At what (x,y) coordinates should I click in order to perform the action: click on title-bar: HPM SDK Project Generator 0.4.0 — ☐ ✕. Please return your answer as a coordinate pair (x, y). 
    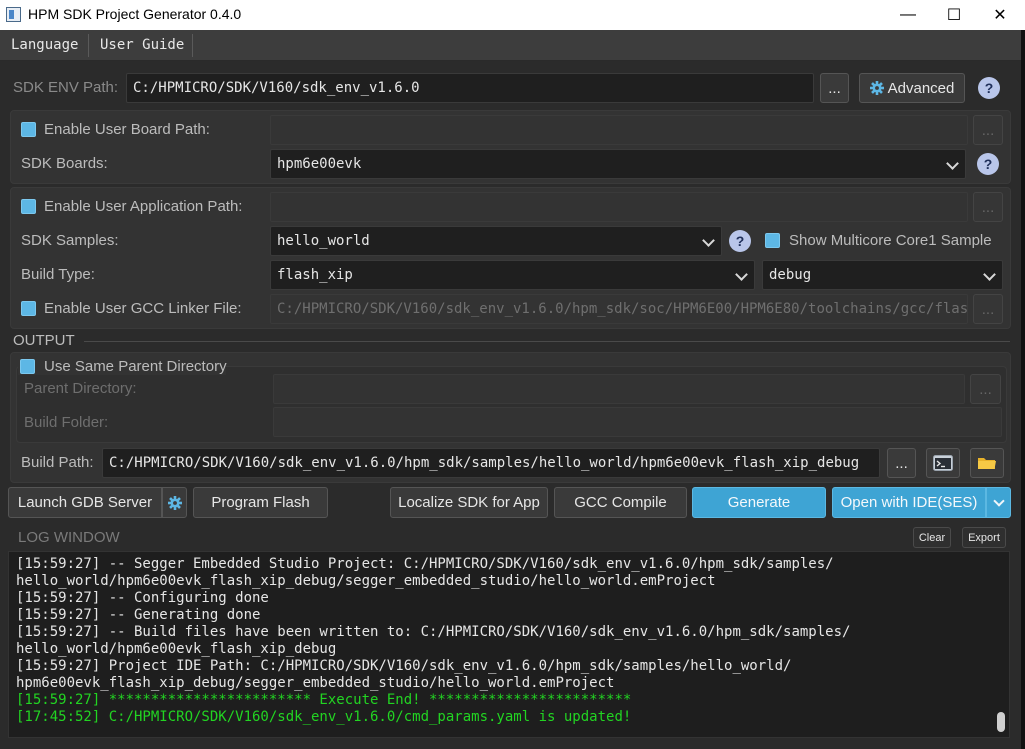
    Looking at the image, I should click on (512, 15).